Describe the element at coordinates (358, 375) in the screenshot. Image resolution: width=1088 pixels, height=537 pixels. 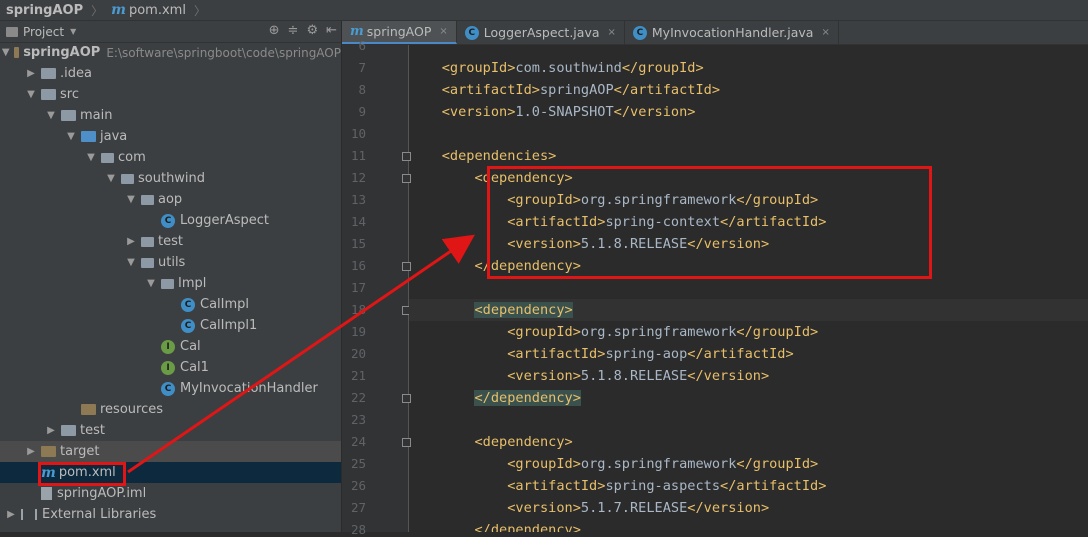
I see `line-number: 21` at that location.